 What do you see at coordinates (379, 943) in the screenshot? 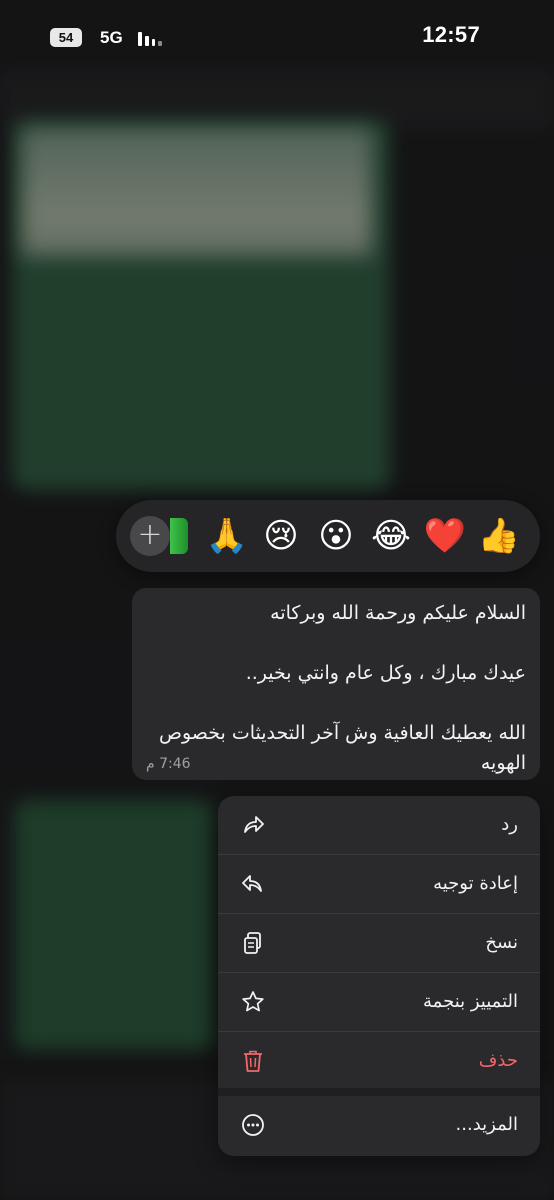
I see `menu-copy: نسخ` at bounding box center [379, 943].